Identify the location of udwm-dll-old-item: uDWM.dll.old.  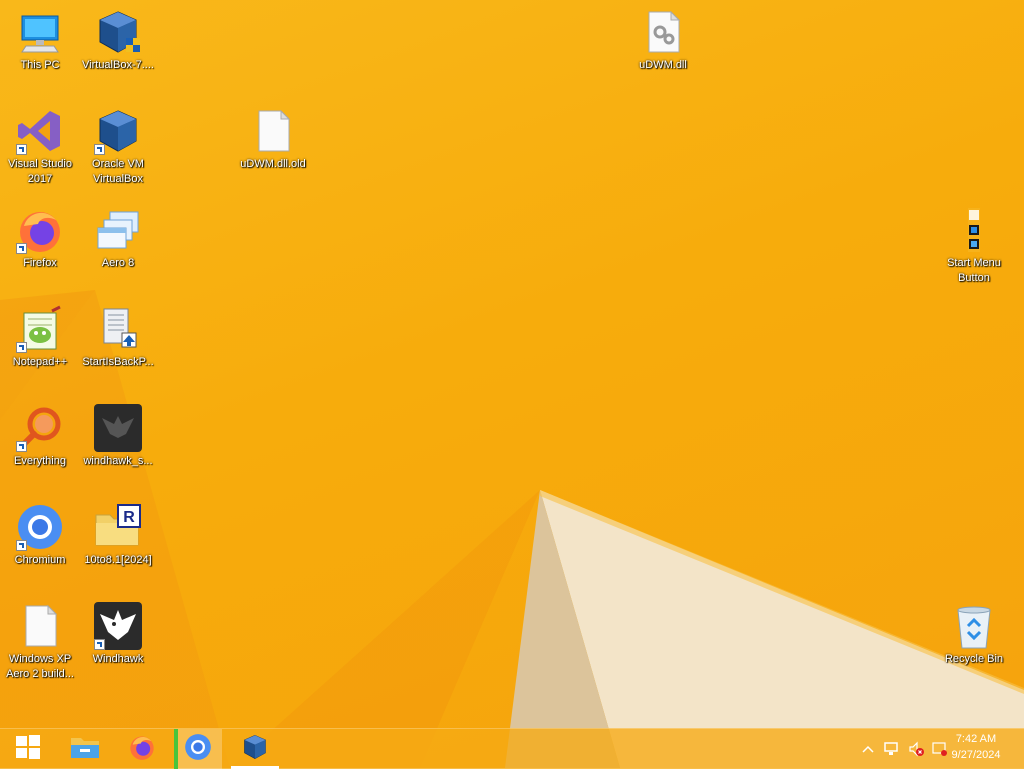
(273, 137).